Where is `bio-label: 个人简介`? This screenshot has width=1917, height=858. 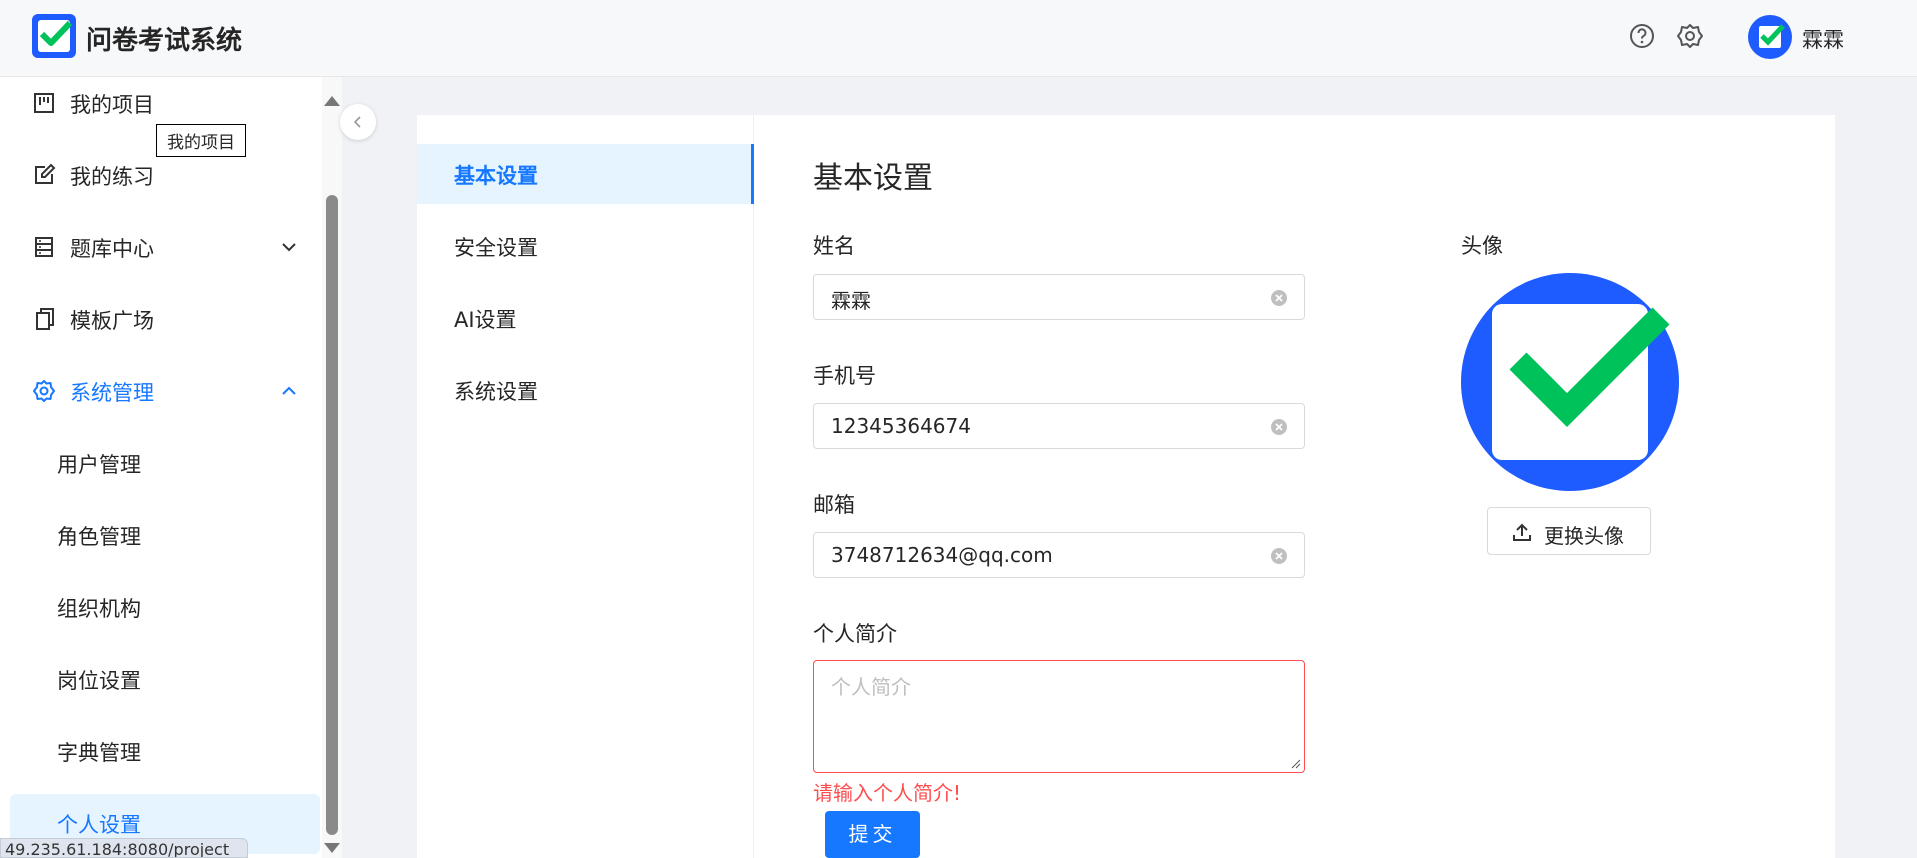
bio-label: 个人简介 is located at coordinates (855, 634).